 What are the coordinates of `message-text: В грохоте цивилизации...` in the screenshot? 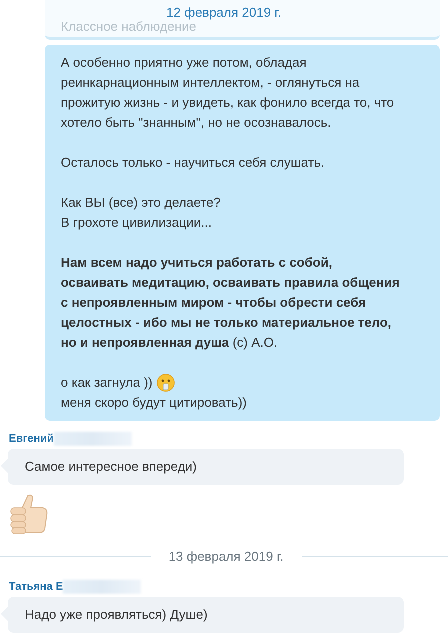 It's located at (136, 223).